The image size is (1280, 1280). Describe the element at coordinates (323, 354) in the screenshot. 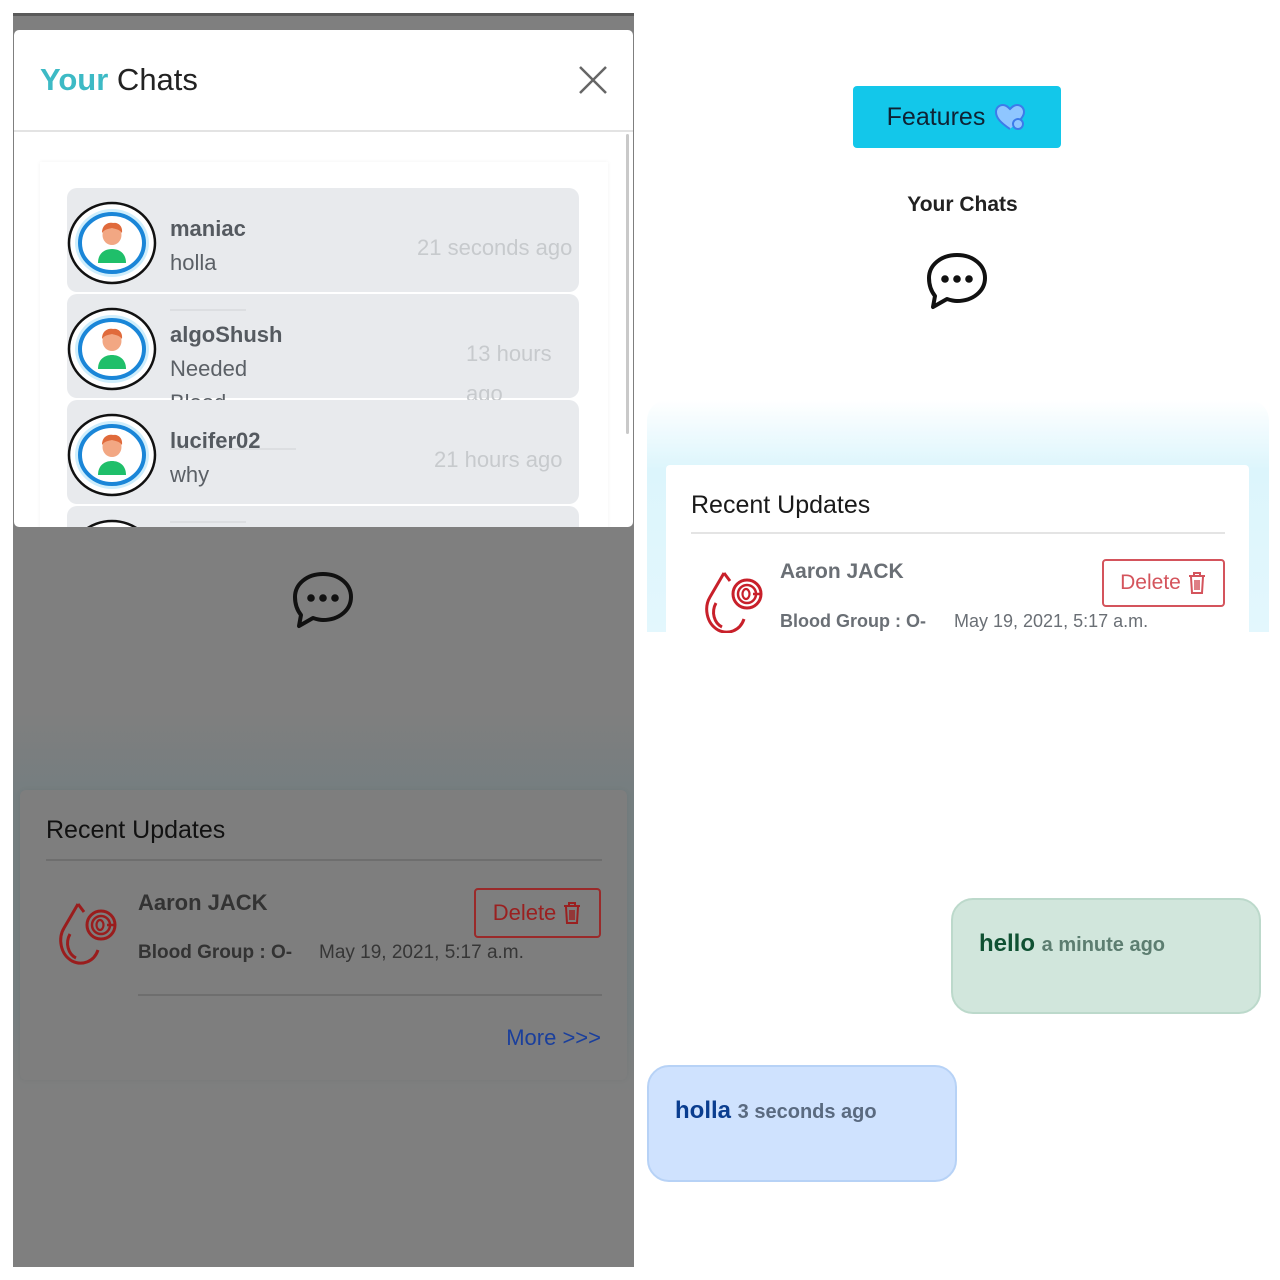

I see `chat-list-item: algoShush Needed Blood 13 hours ago` at that location.